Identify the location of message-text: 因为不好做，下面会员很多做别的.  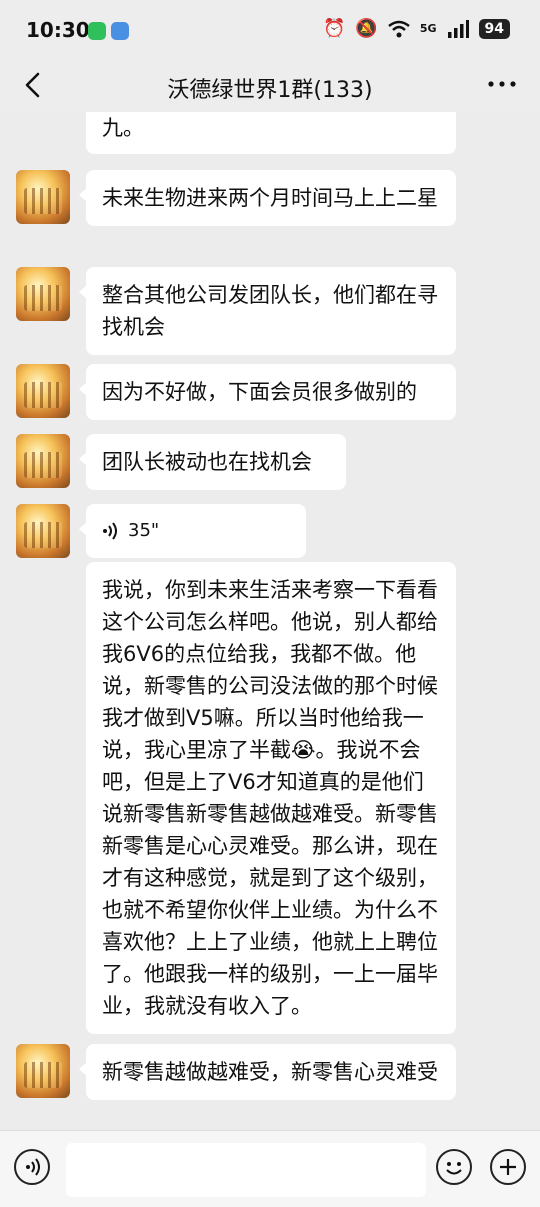
(259, 392).